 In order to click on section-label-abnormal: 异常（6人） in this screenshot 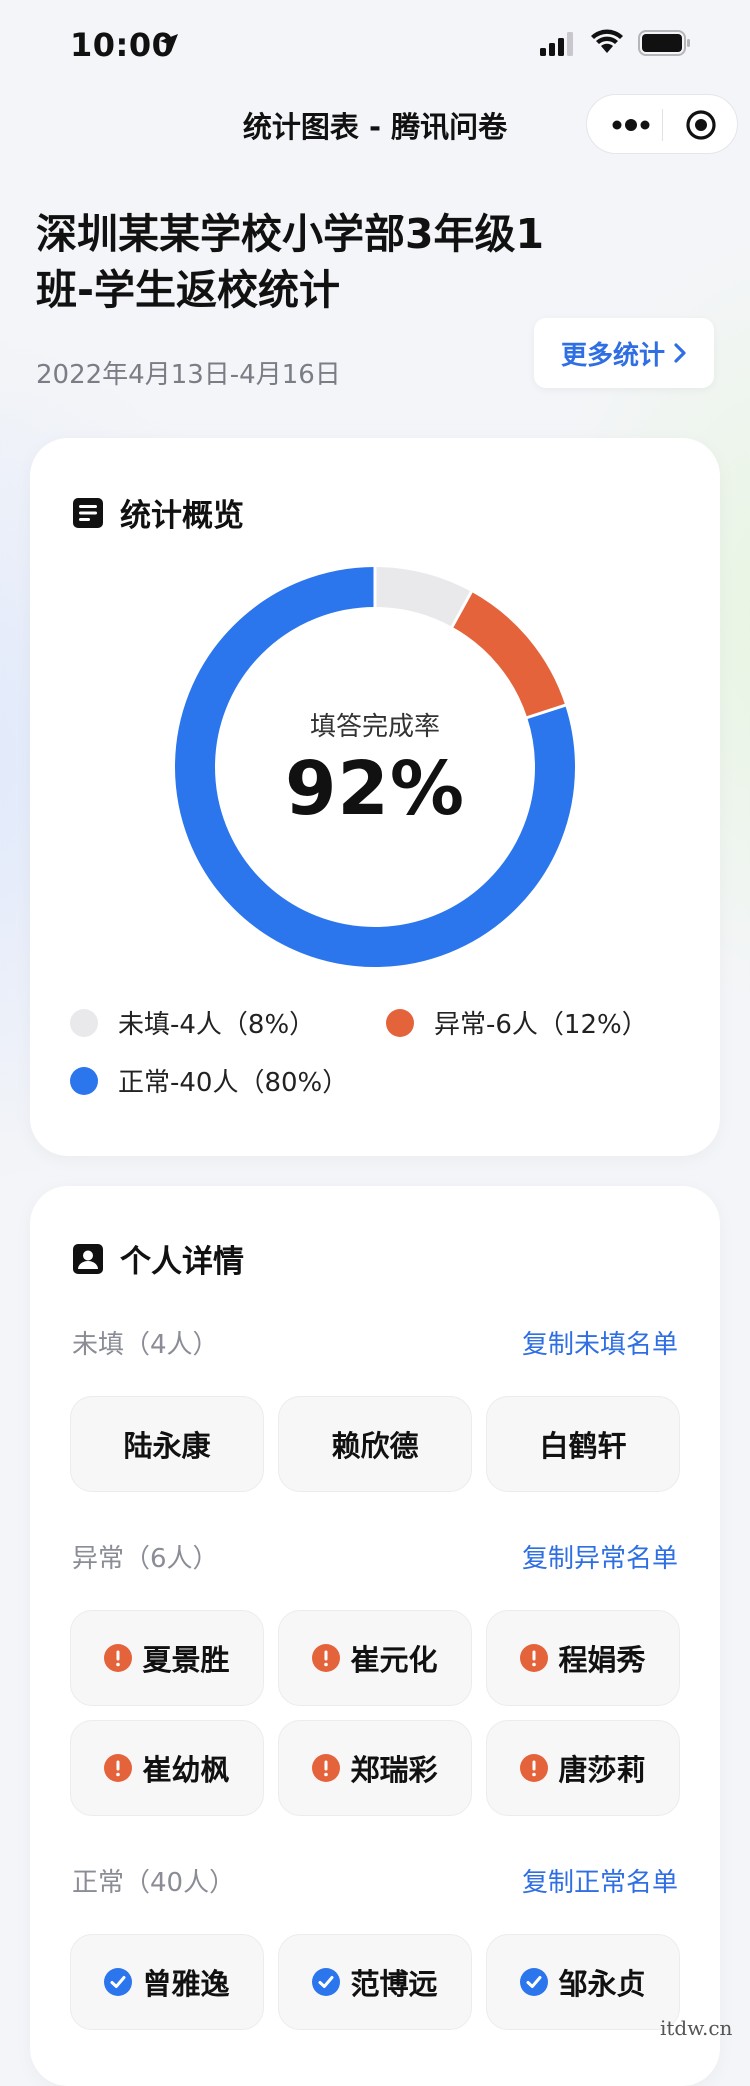, I will do `click(145, 1559)`.